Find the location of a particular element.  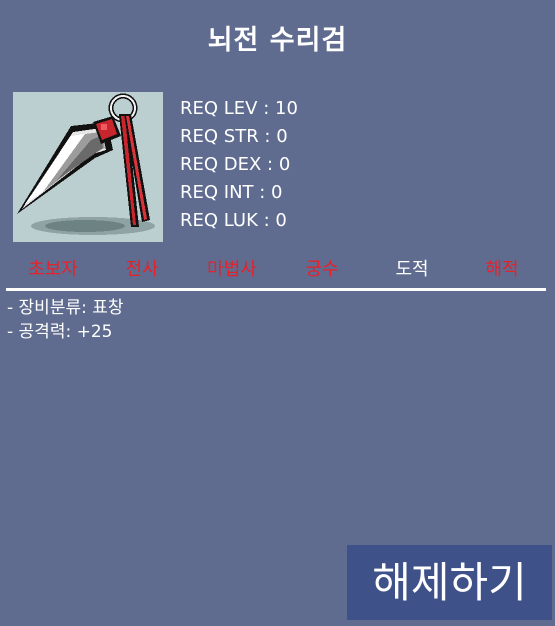

job-beginner: 초보자 is located at coordinates (53, 269).